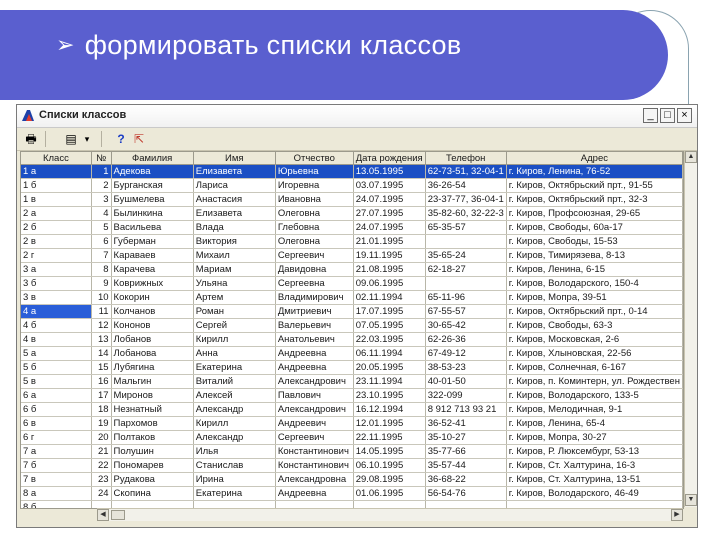 This screenshot has height=540, width=720. I want to click on table-cell: 8 912 713 93 21, so click(466, 409).